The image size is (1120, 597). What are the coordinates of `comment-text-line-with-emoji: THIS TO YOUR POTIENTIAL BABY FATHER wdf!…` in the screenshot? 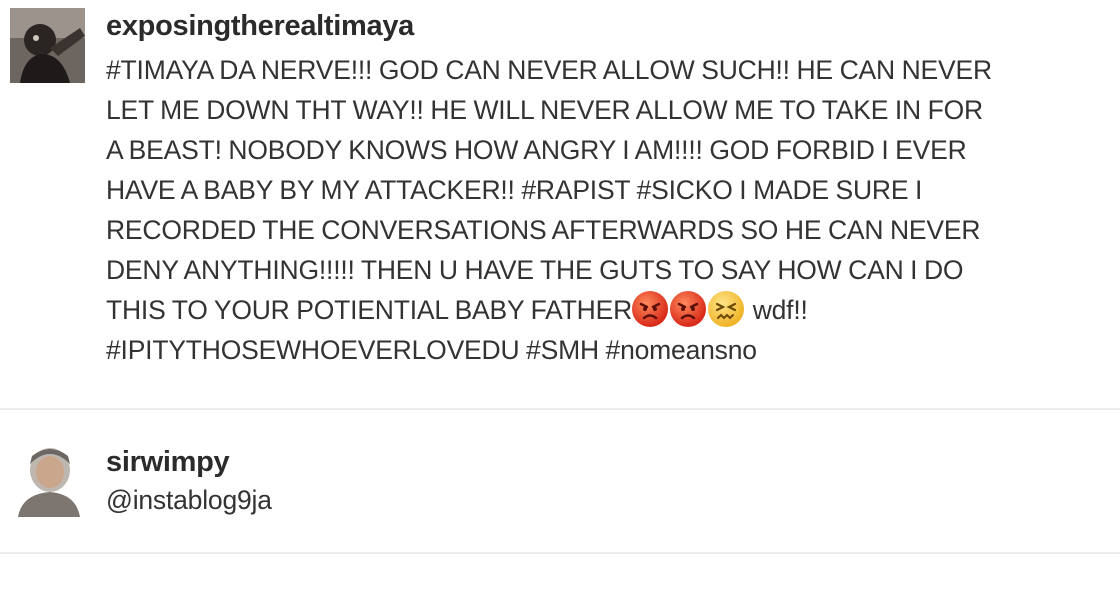 It's located at (608, 310).